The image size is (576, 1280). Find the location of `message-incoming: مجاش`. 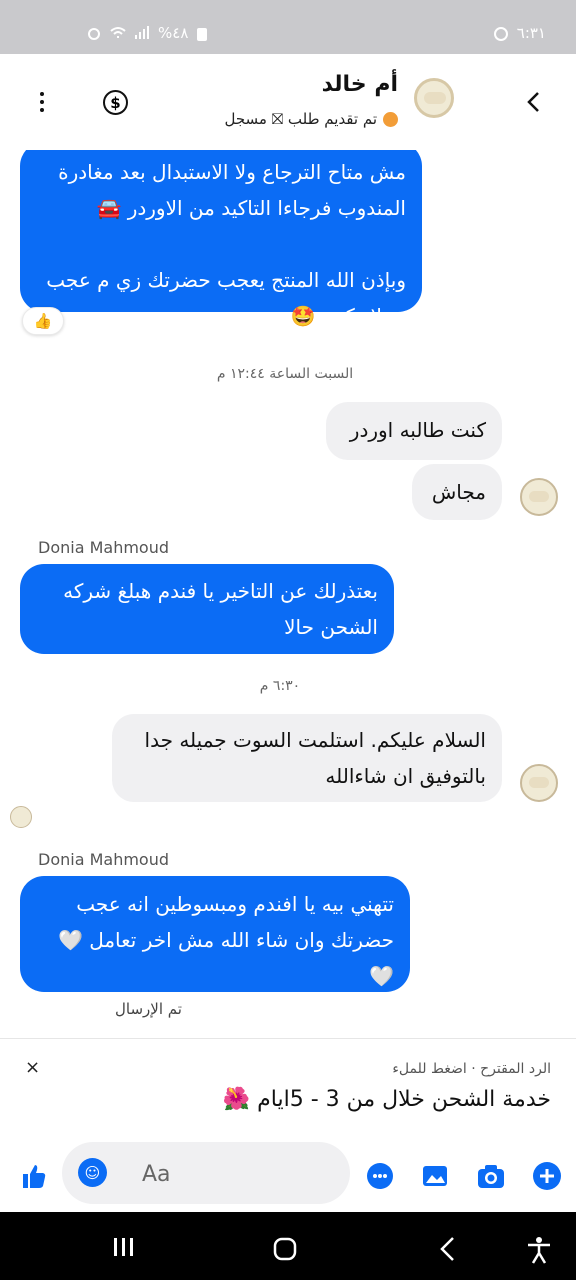

message-incoming: مجاش is located at coordinates (457, 492).